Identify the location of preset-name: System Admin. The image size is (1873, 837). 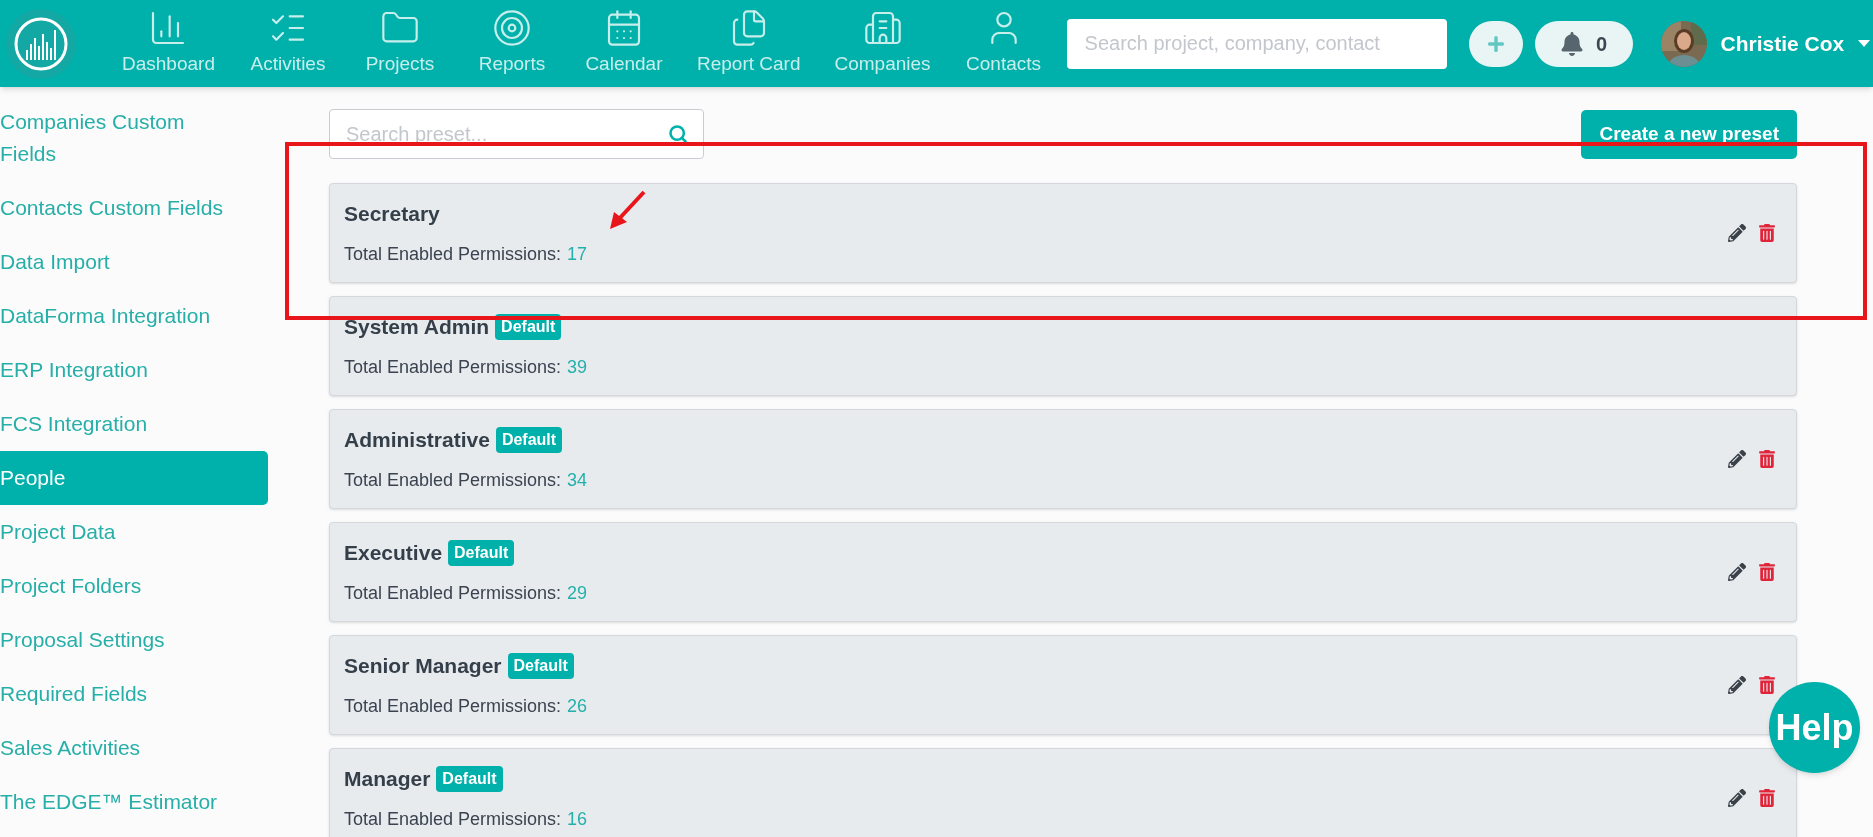
(417, 326).